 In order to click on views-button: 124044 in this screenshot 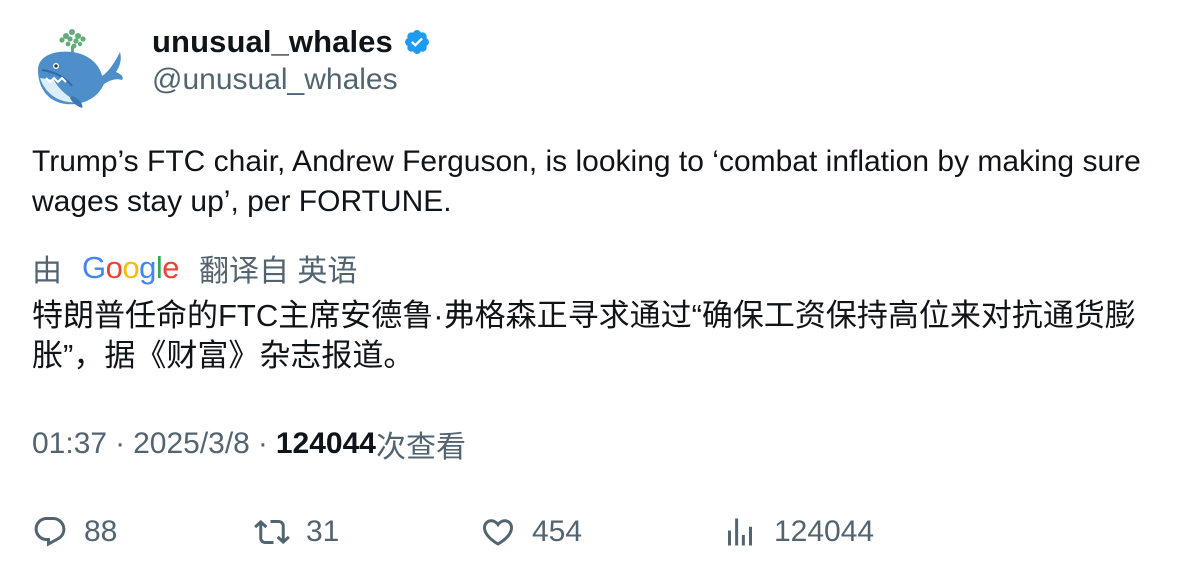, I will do `click(798, 532)`.